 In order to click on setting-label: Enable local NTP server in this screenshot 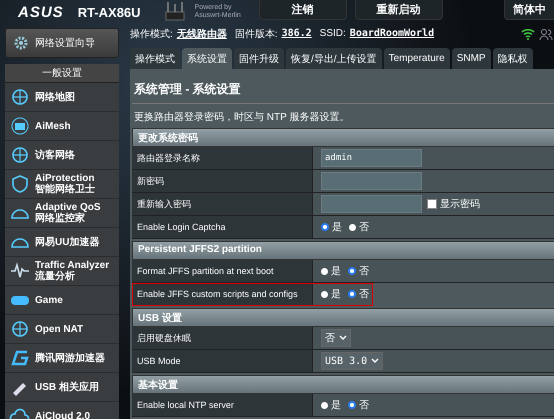, I will do `click(222, 405)`.